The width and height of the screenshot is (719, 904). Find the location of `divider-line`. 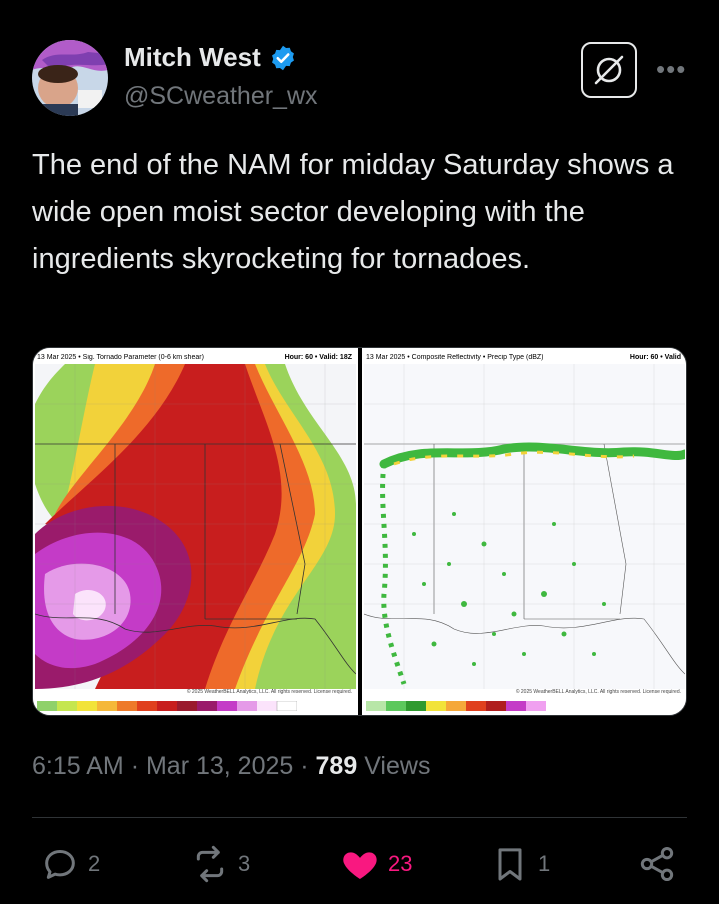

divider-line is located at coordinates (359, 817).